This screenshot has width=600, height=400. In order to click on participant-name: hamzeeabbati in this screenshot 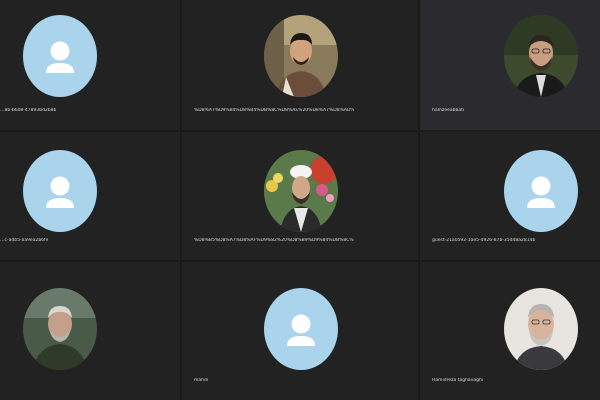, I will do `click(448, 110)`.